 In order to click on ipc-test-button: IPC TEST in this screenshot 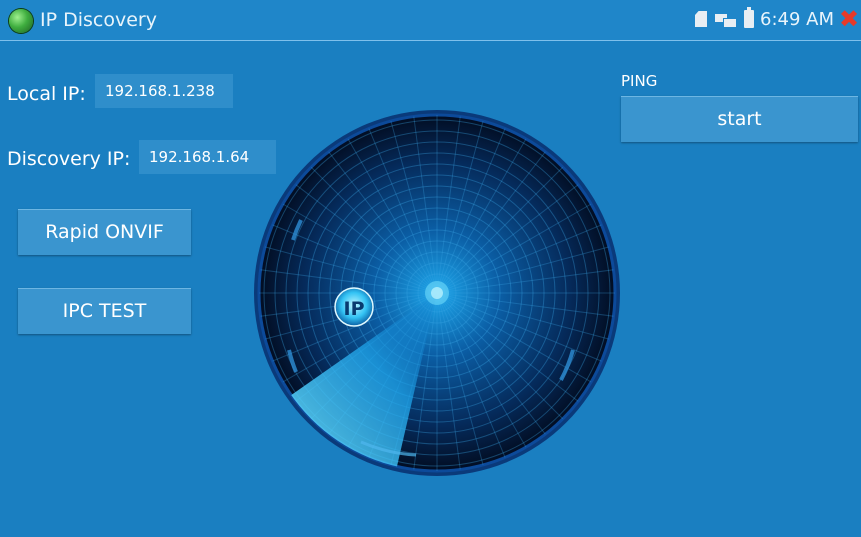, I will do `click(104, 311)`.